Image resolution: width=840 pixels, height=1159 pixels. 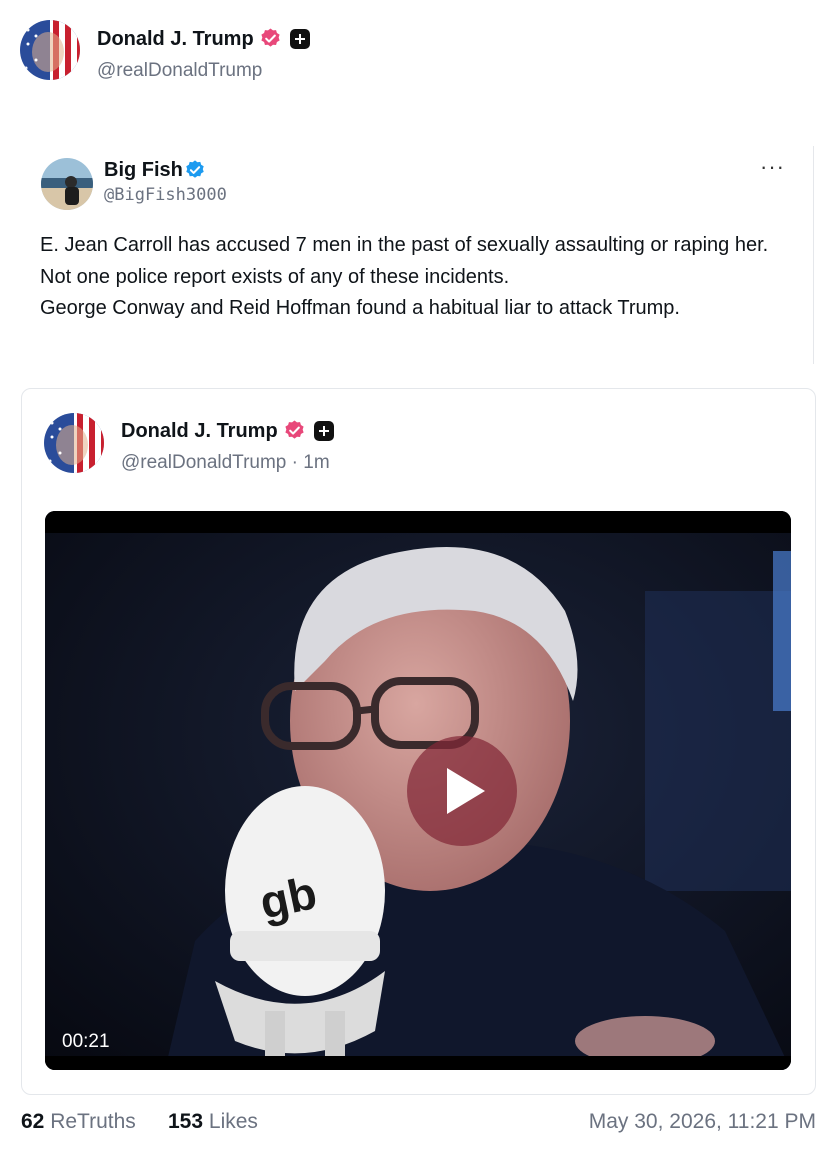 I want to click on quoted-author-name: Donald J. Trump, so click(x=199, y=431).